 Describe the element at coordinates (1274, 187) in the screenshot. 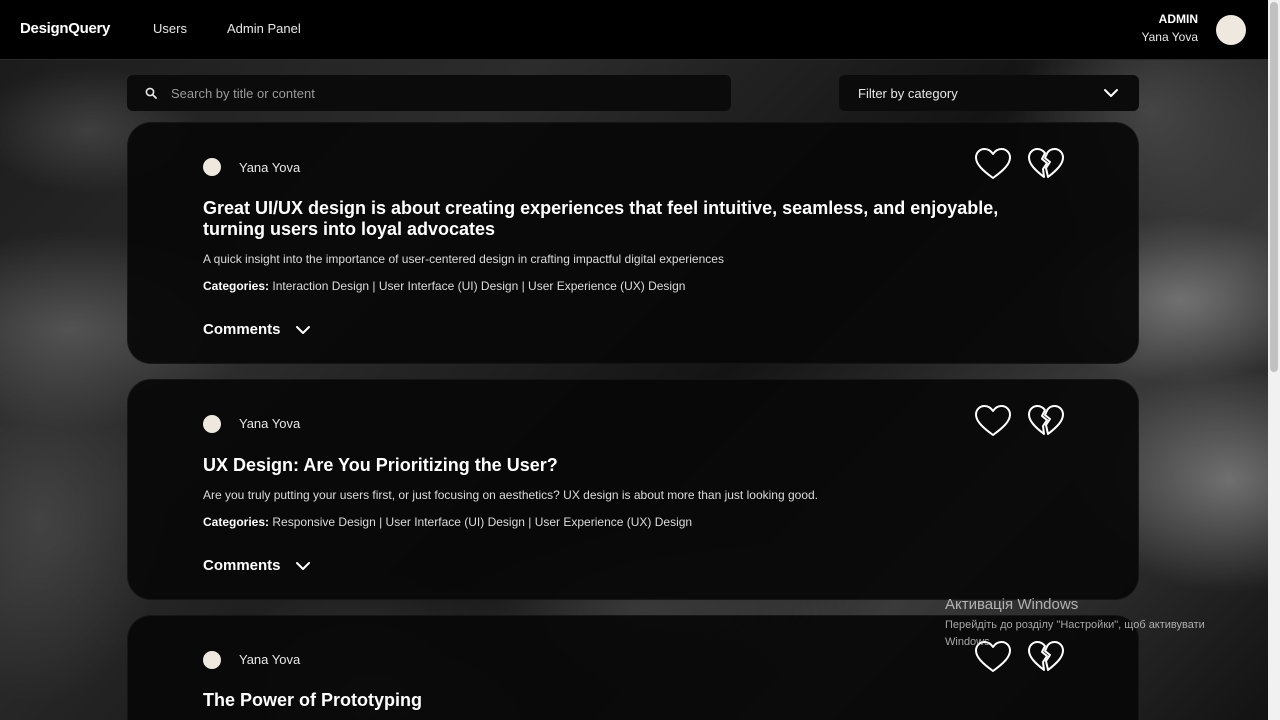

I see `scrollbar-thumb` at that location.